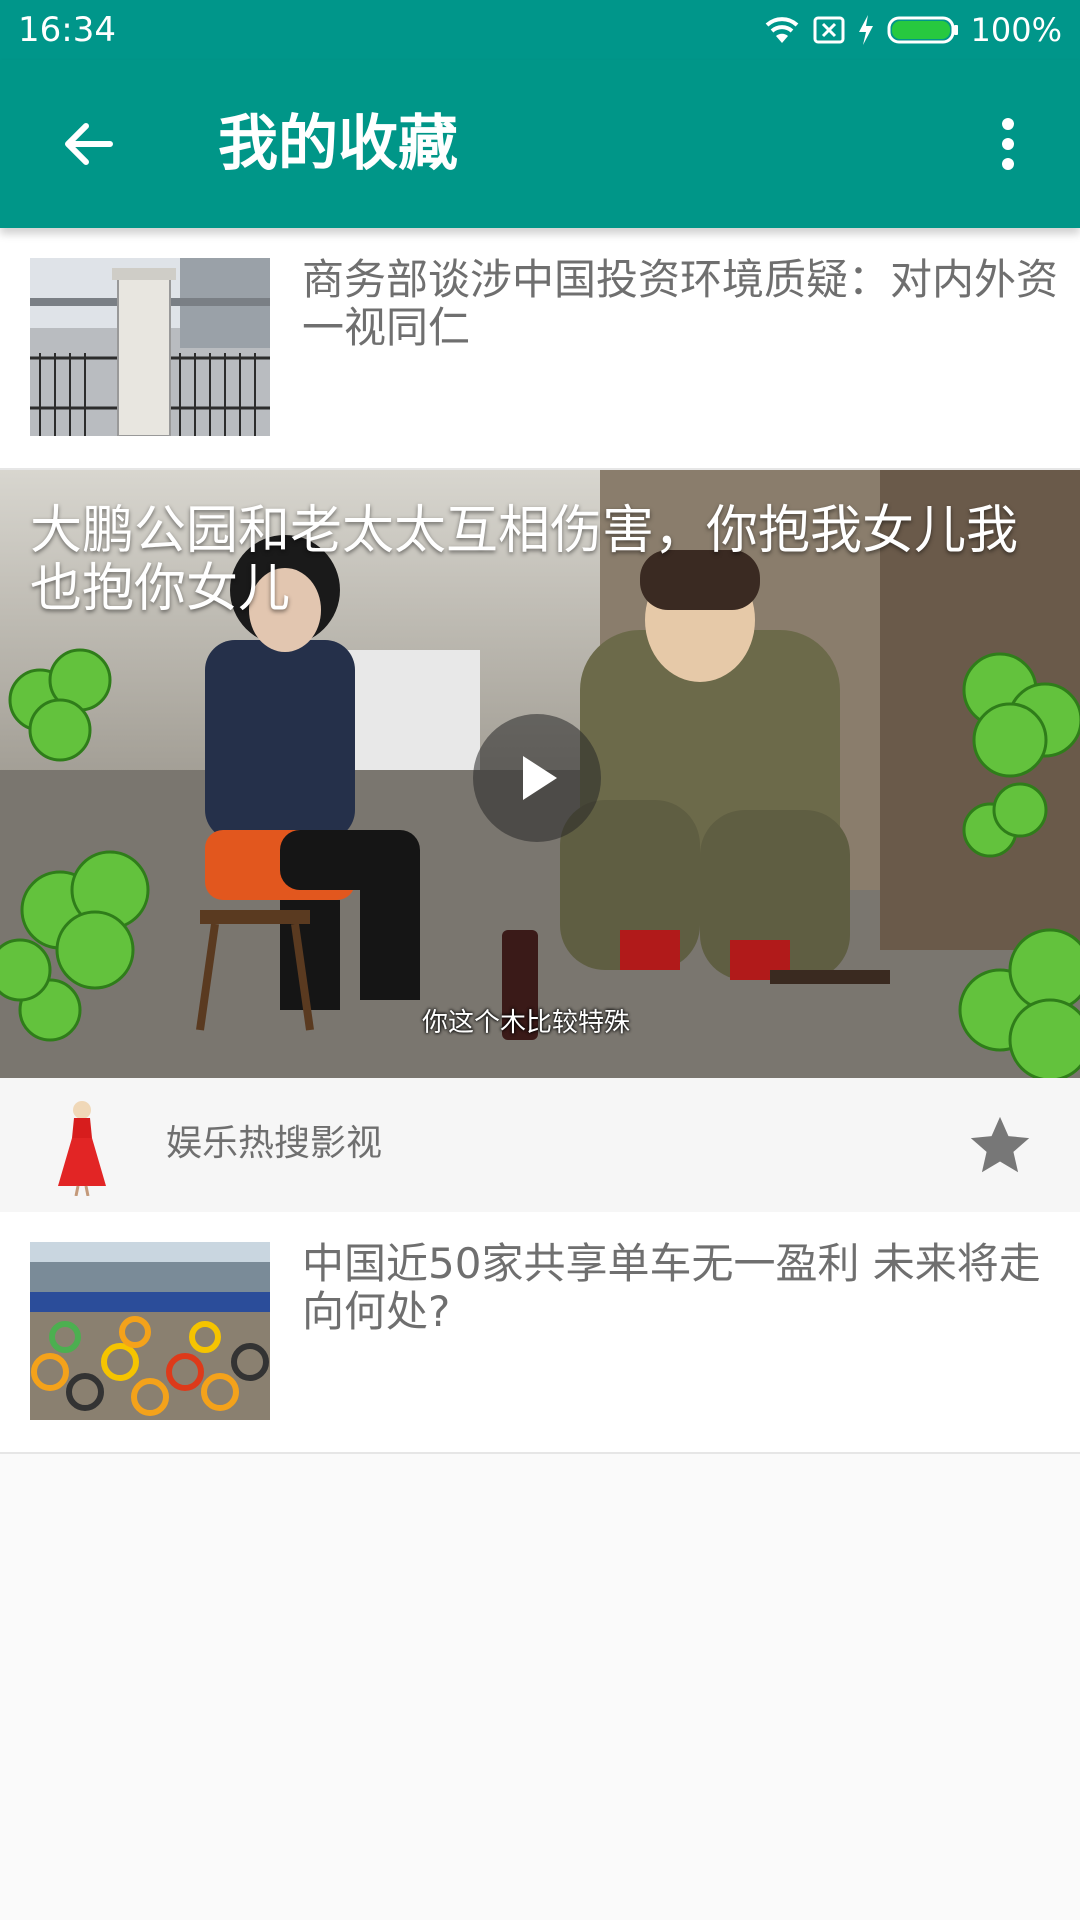  I want to click on status-icons: 100%, so click(912, 30).